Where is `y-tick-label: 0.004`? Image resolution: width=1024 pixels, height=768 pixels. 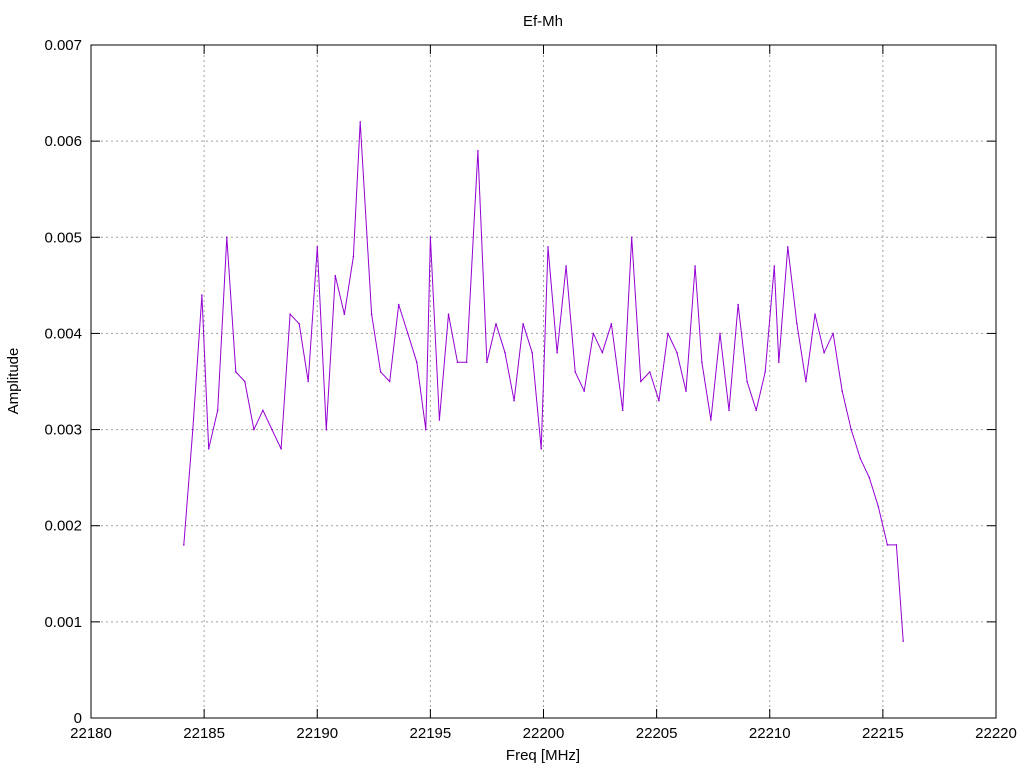
y-tick-label: 0.004 is located at coordinates (63, 333).